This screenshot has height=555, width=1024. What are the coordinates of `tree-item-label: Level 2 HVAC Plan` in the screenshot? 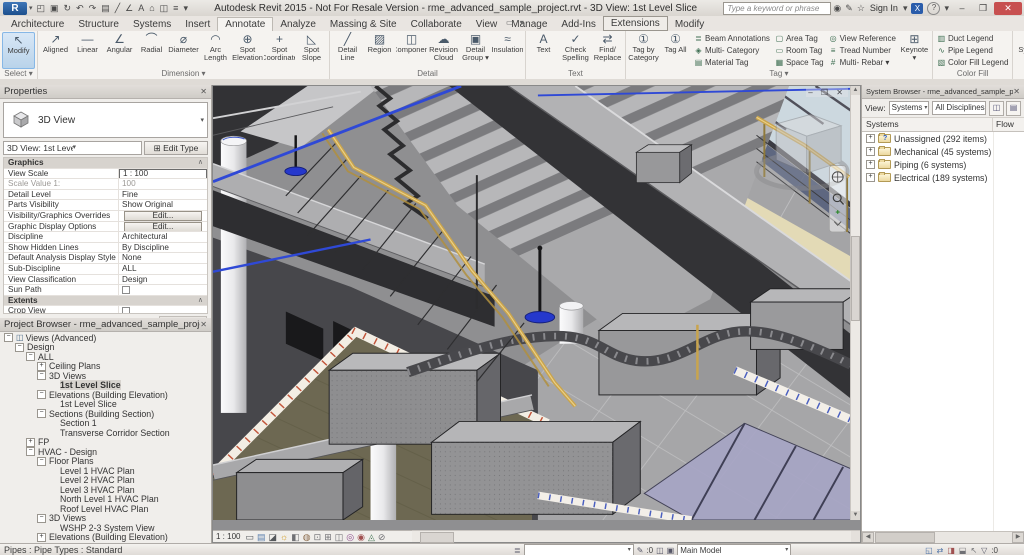 It's located at (97, 480).